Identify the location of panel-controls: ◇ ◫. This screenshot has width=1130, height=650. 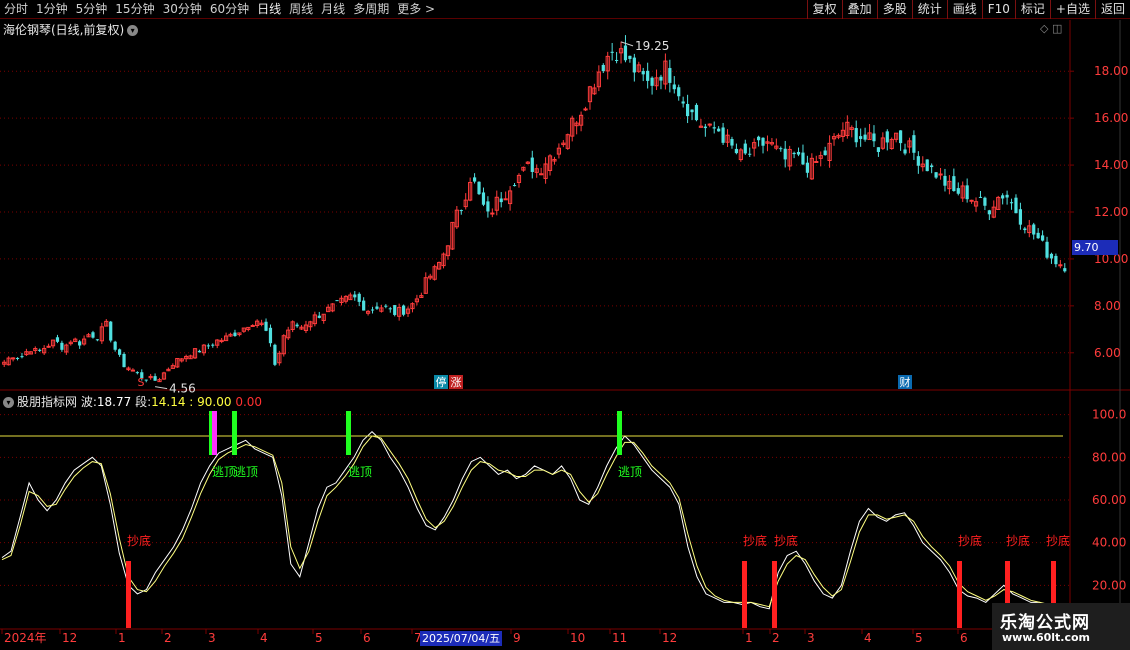
(1051, 28).